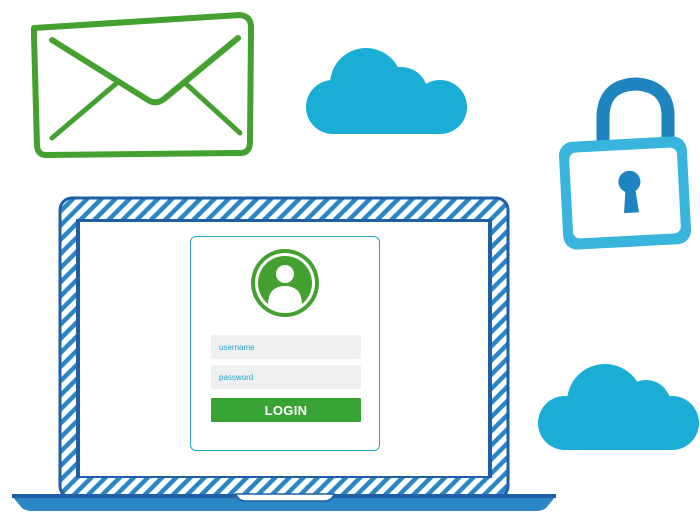 This screenshot has height=513, width=700. I want to click on envelope-icon, so click(143, 85).